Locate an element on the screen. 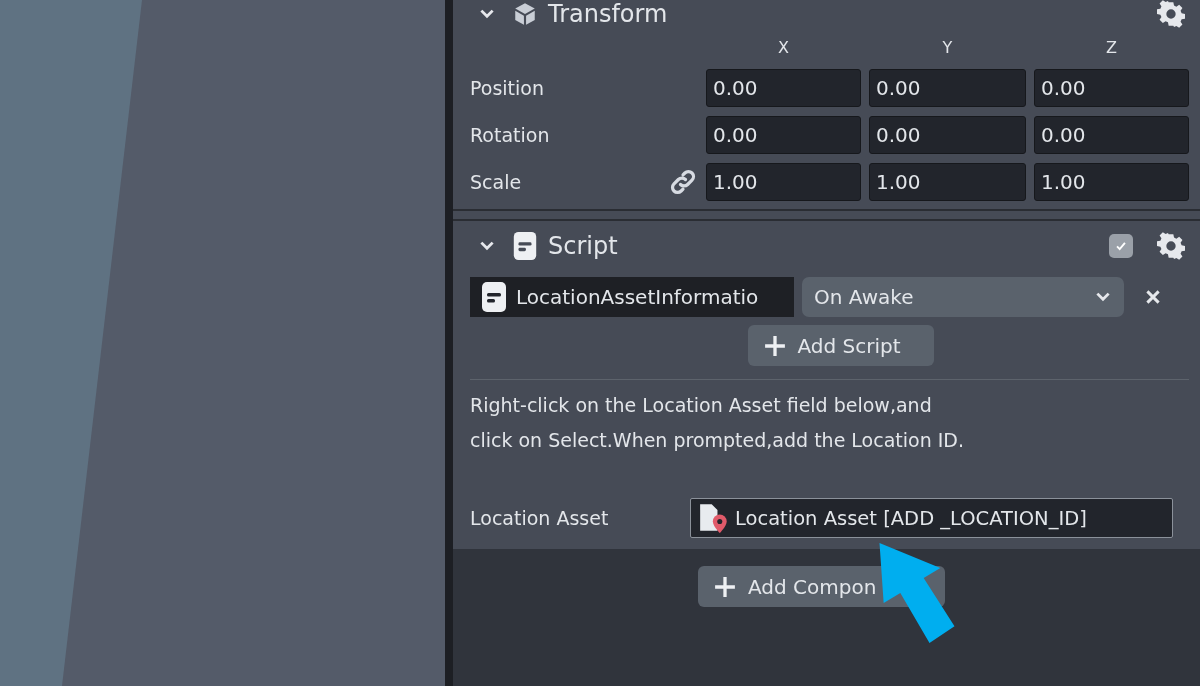  section-title: Script is located at coordinates (583, 246).